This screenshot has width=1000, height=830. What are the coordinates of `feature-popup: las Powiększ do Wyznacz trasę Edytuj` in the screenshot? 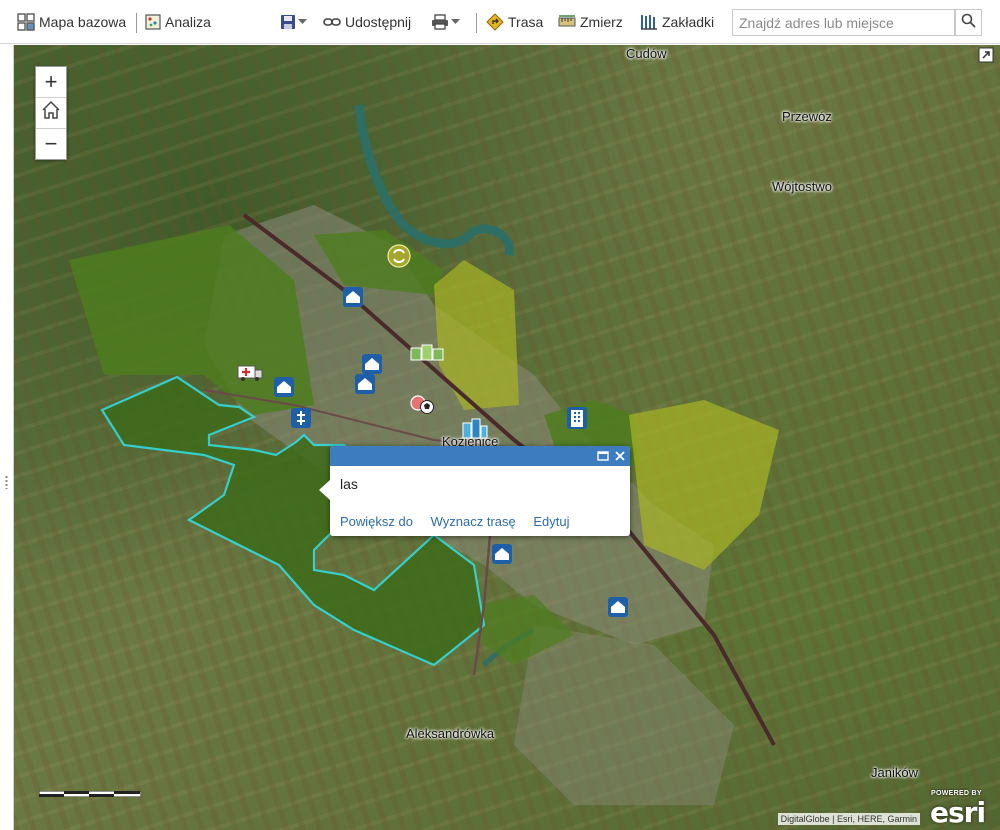 It's located at (474, 491).